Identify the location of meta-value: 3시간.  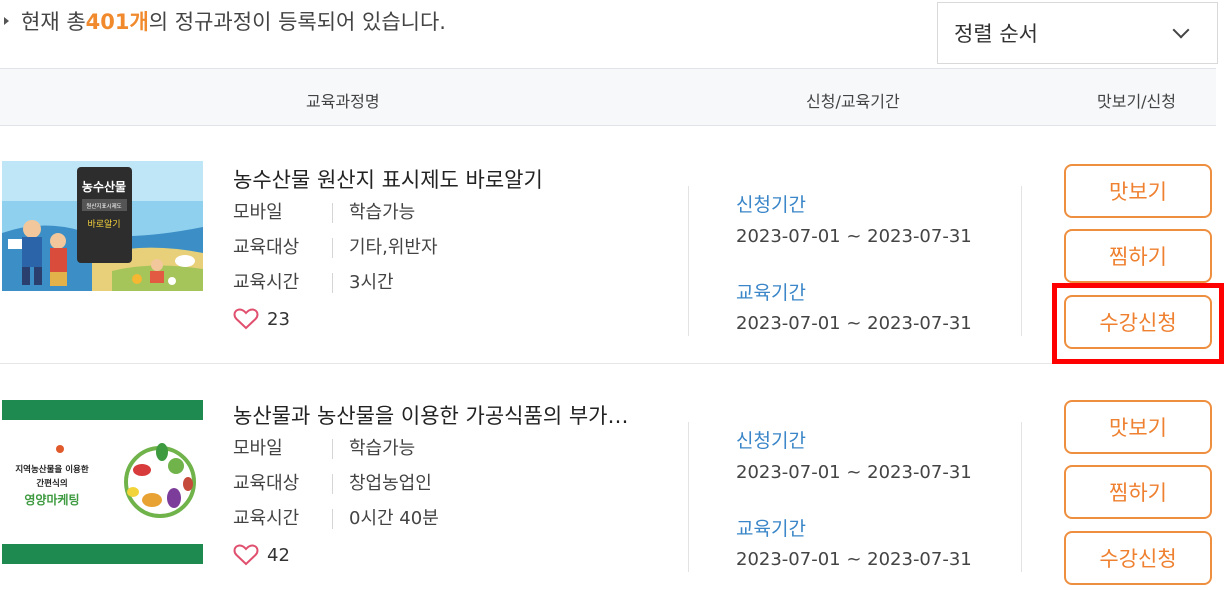
(371, 282).